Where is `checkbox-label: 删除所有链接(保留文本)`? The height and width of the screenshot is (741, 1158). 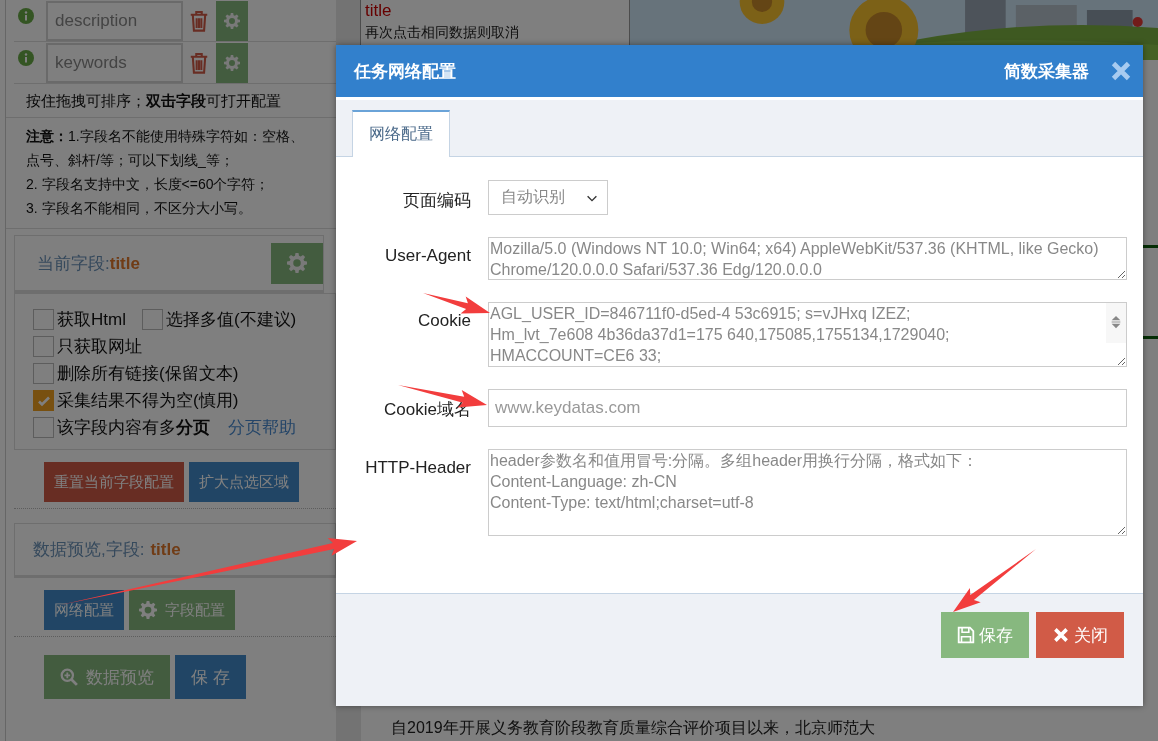 checkbox-label: 删除所有链接(保留文本) is located at coordinates (148, 374).